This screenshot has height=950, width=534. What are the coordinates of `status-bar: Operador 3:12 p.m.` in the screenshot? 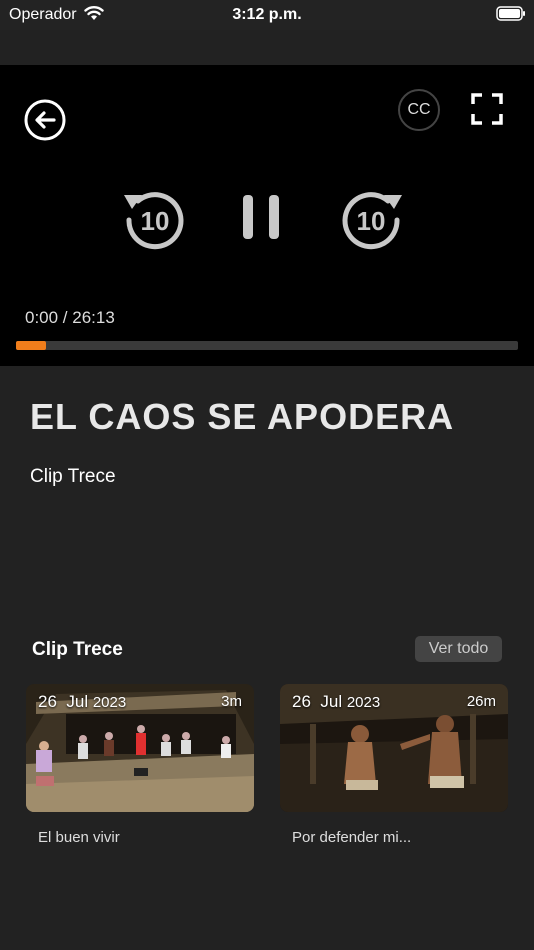 It's located at (267, 15).